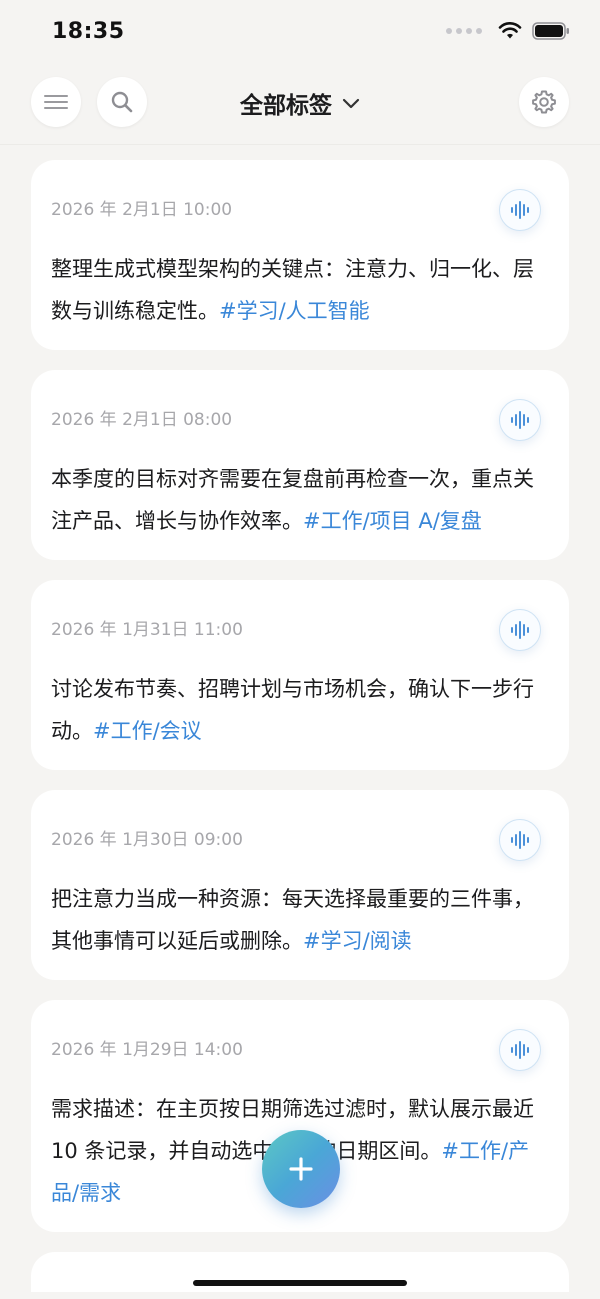 Image resolution: width=600 pixels, height=1299 pixels. What do you see at coordinates (147, 1050) in the screenshot?
I see `note-date: 2026 年 1月29日 14:00` at bounding box center [147, 1050].